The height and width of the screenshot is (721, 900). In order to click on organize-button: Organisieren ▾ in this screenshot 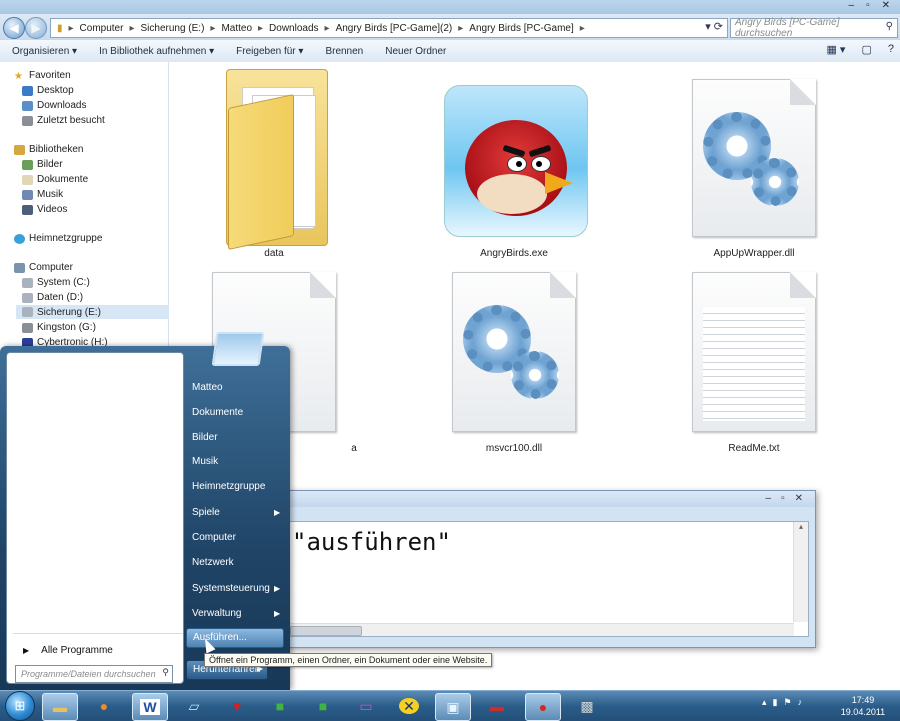, I will do `click(44, 51)`.